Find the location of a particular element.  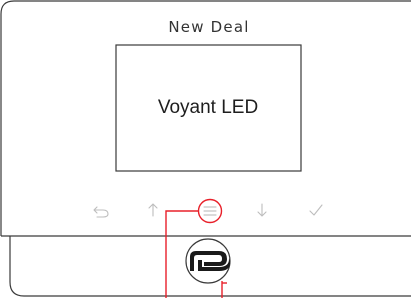

screen-label: Voyant LED is located at coordinates (208, 107).